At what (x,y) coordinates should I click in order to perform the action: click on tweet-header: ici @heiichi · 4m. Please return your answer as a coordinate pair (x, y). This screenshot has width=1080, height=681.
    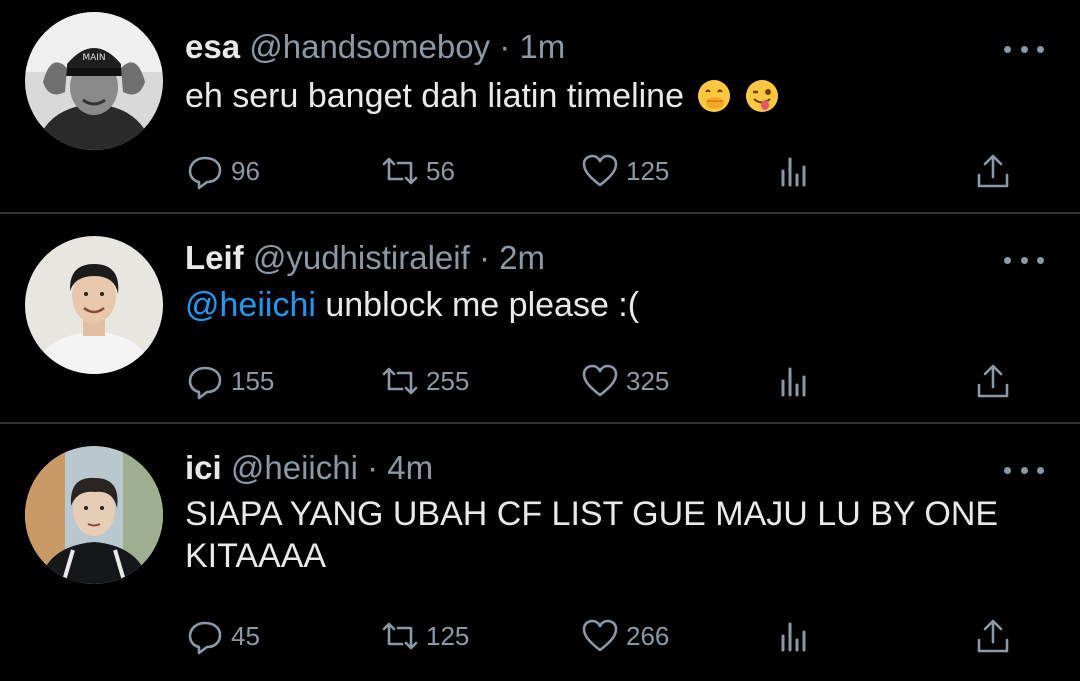
    Looking at the image, I should click on (309, 468).